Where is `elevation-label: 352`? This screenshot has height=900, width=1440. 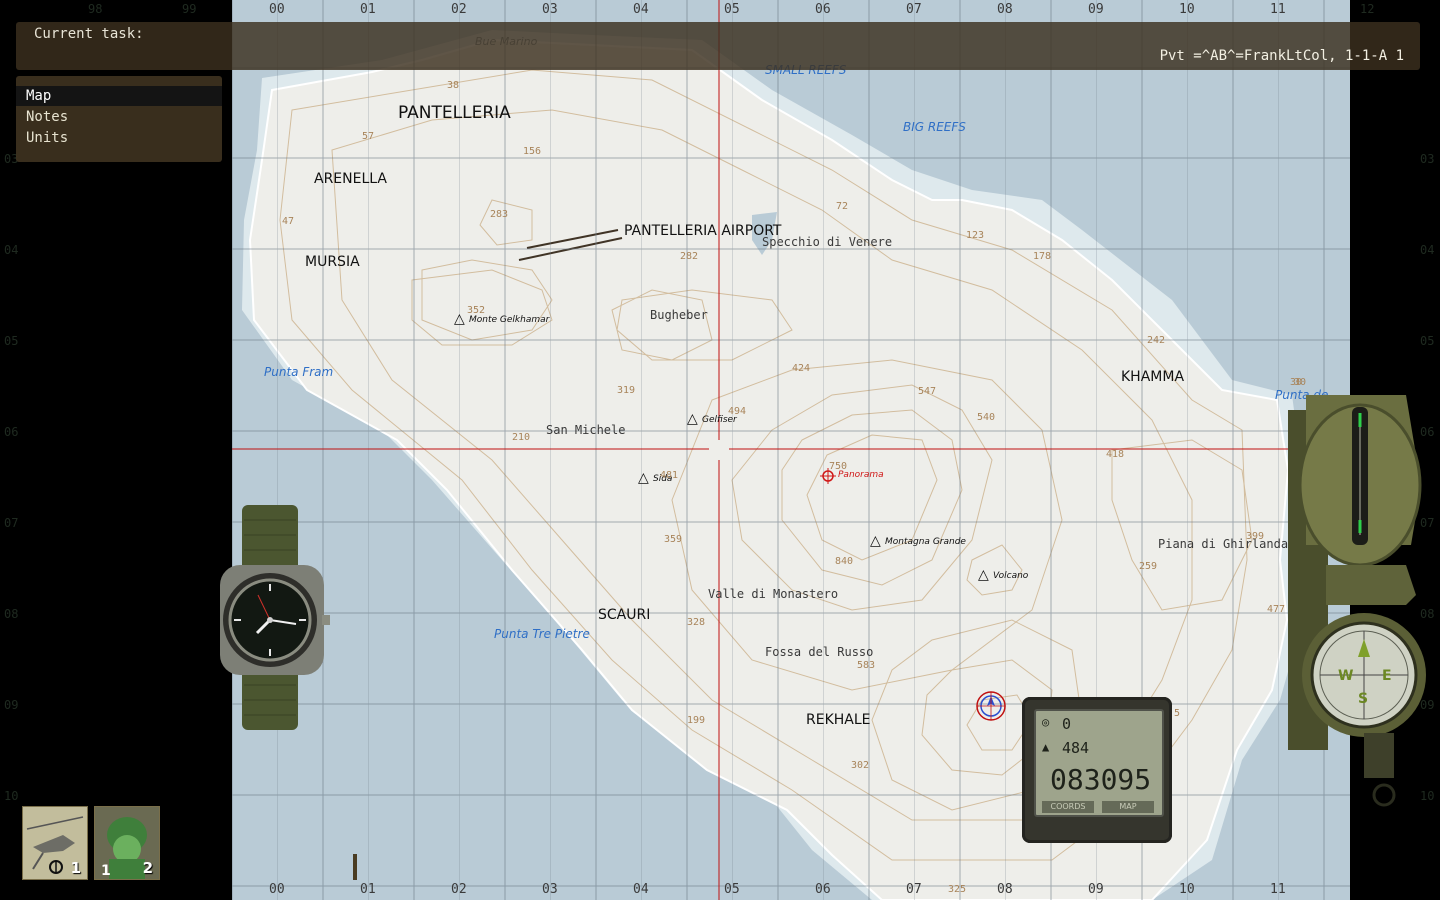 elevation-label: 352 is located at coordinates (476, 310).